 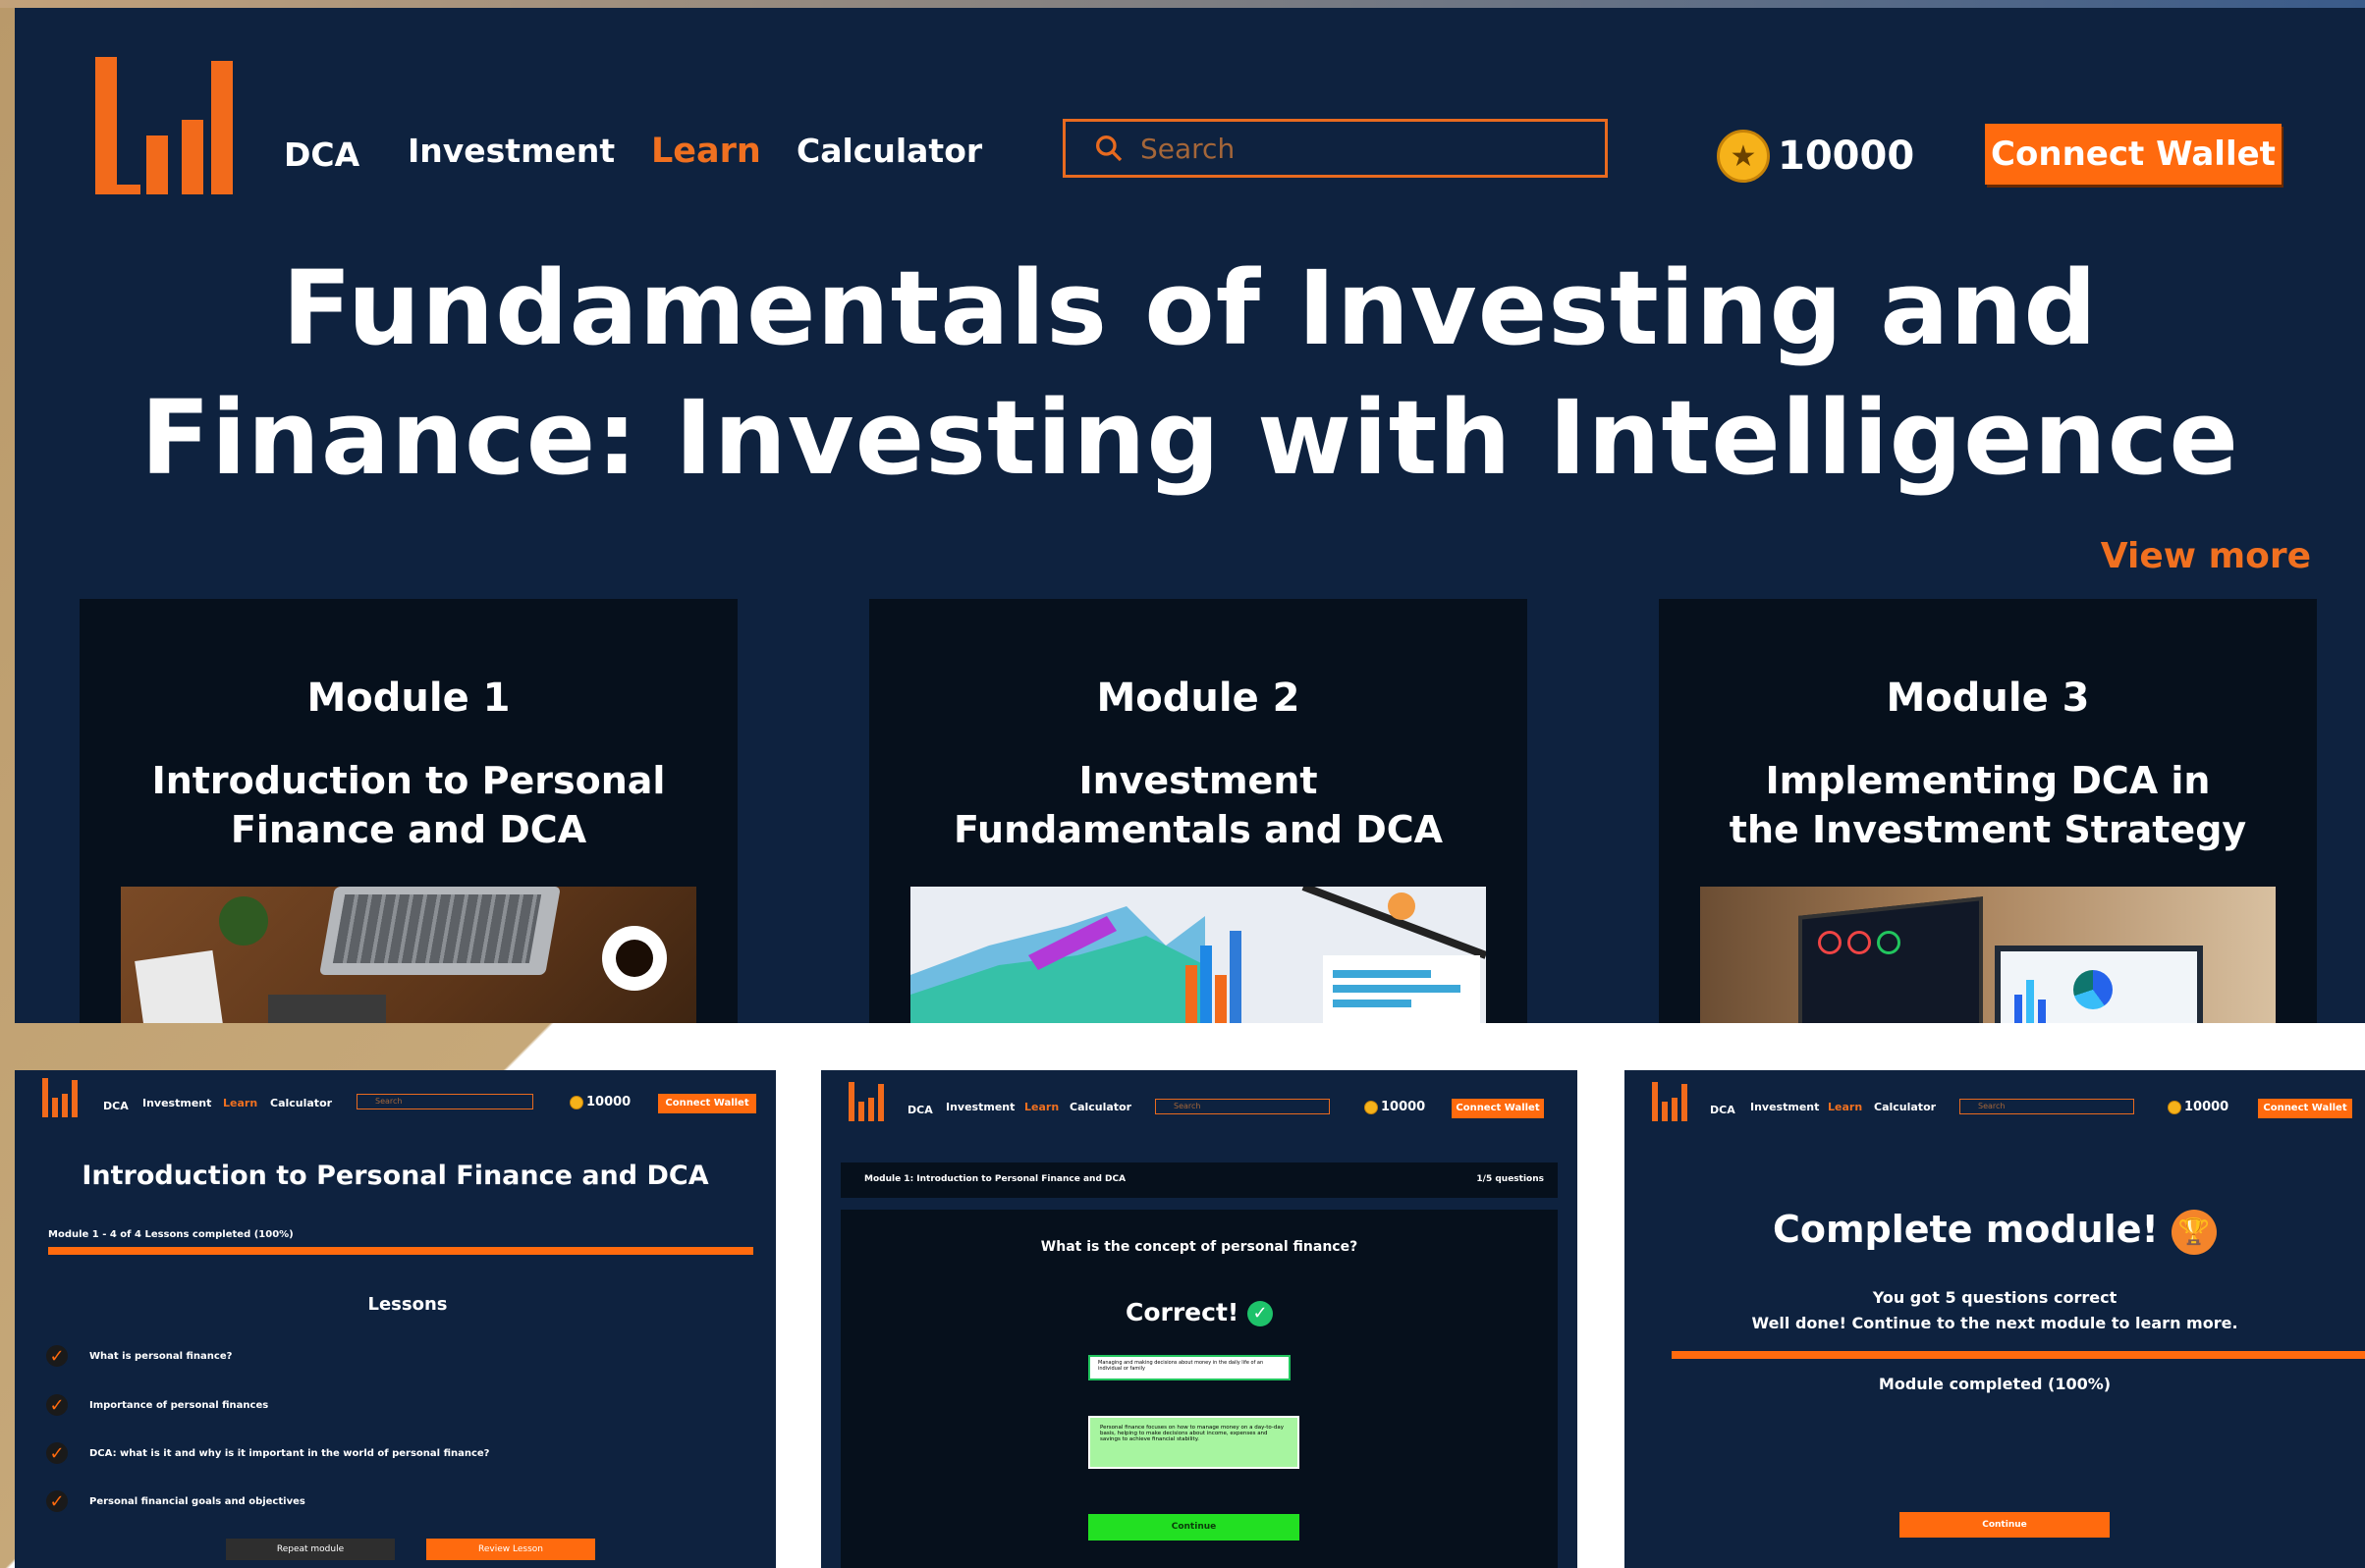 I want to click on module-title: Module 2, so click(x=1198, y=698).